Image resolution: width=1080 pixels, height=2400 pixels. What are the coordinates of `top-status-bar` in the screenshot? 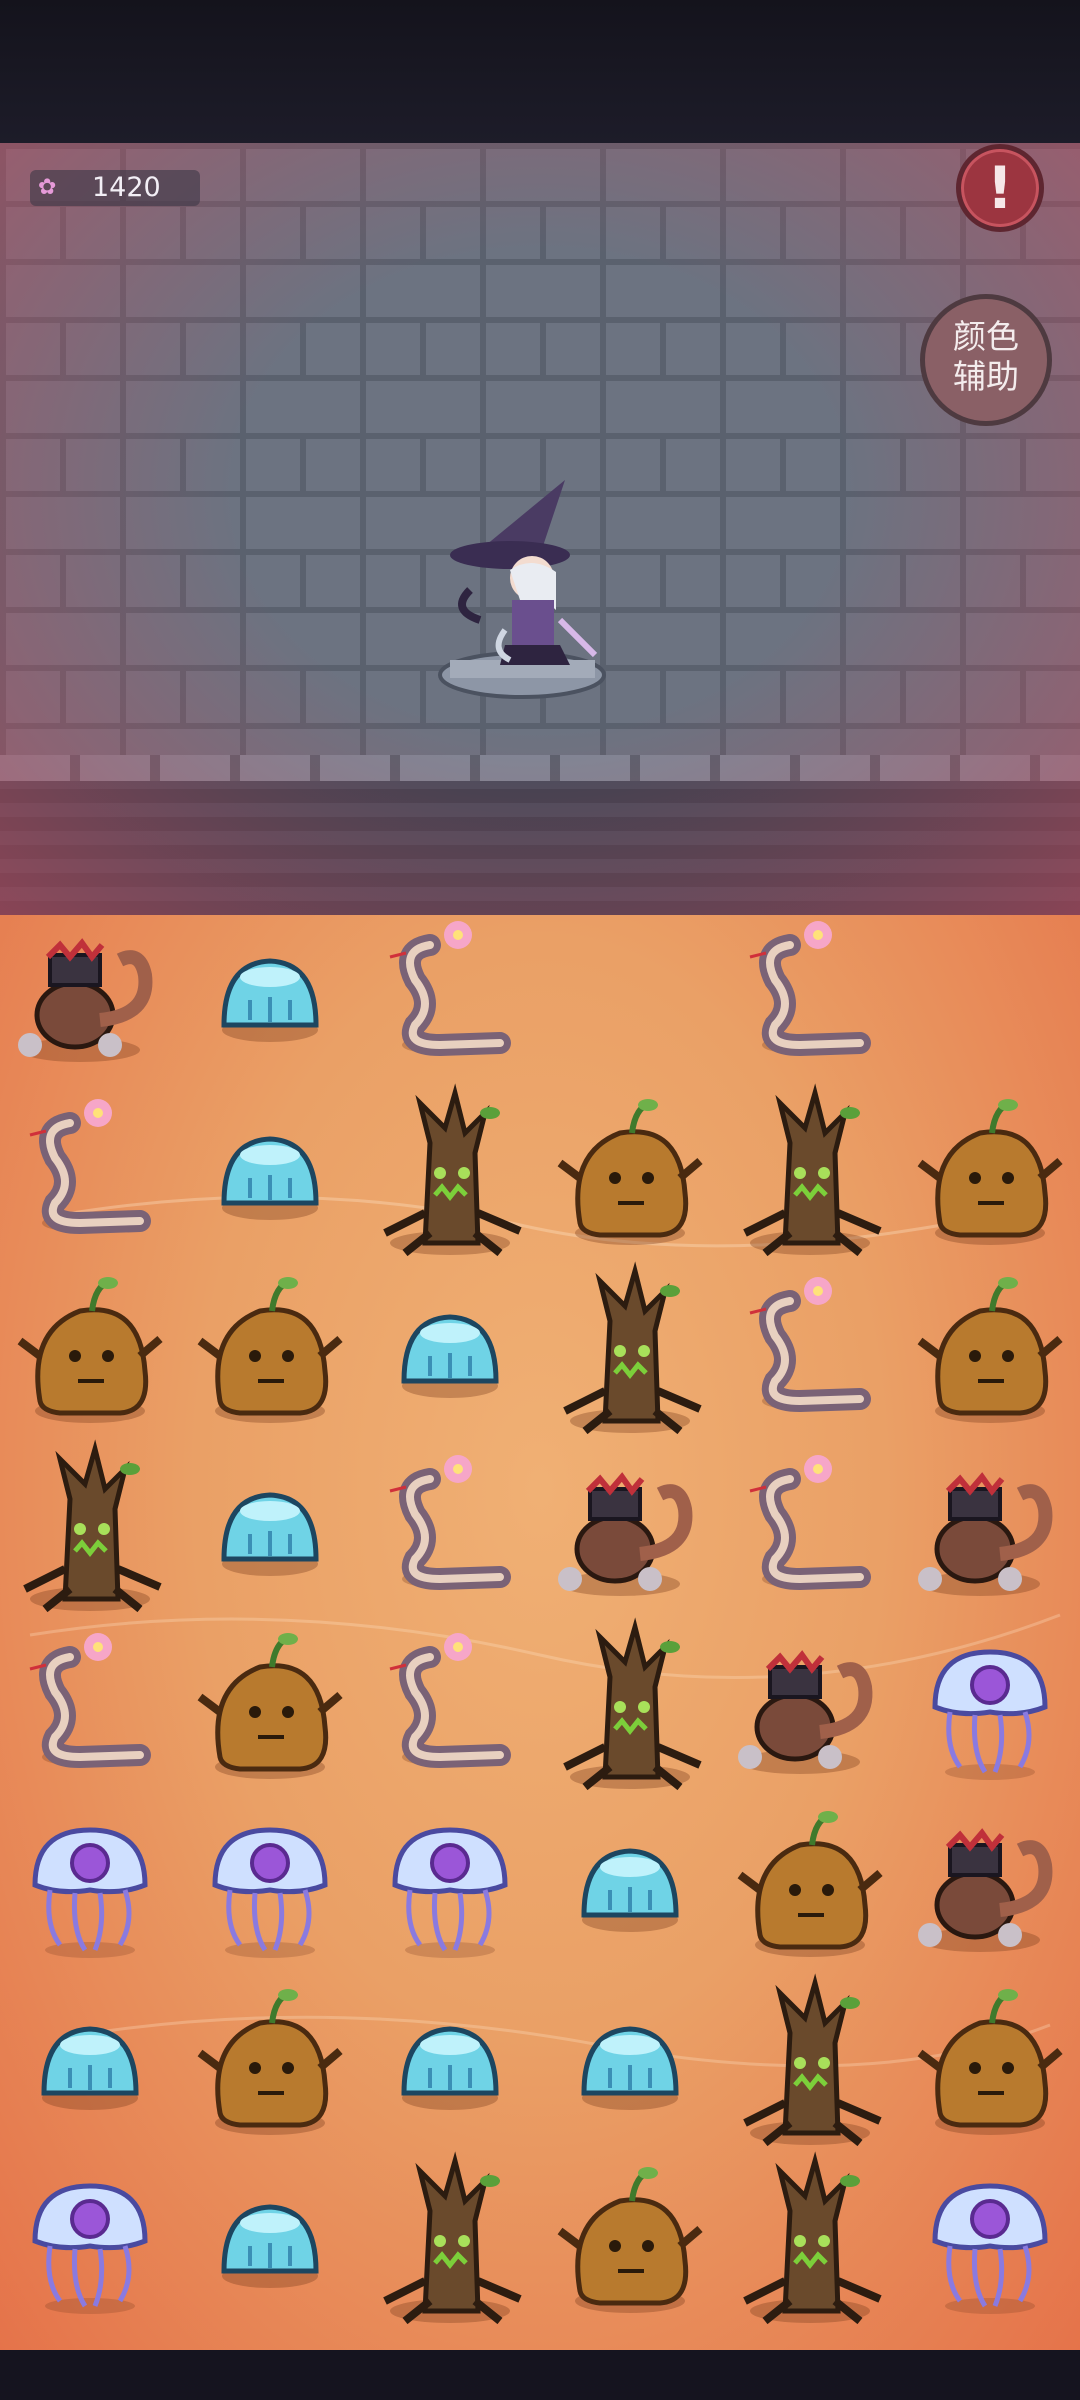 It's located at (540, 71).